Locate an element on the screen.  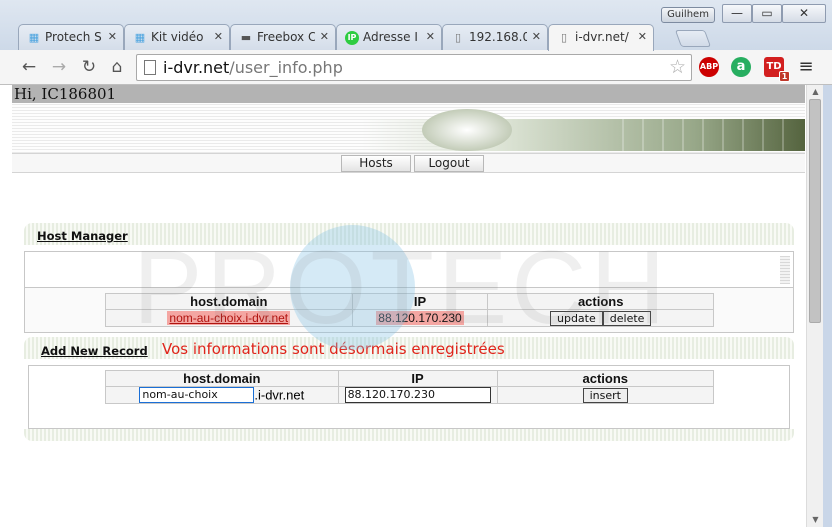
scroll-up-icon: ▲ is located at coordinates (815, 92).